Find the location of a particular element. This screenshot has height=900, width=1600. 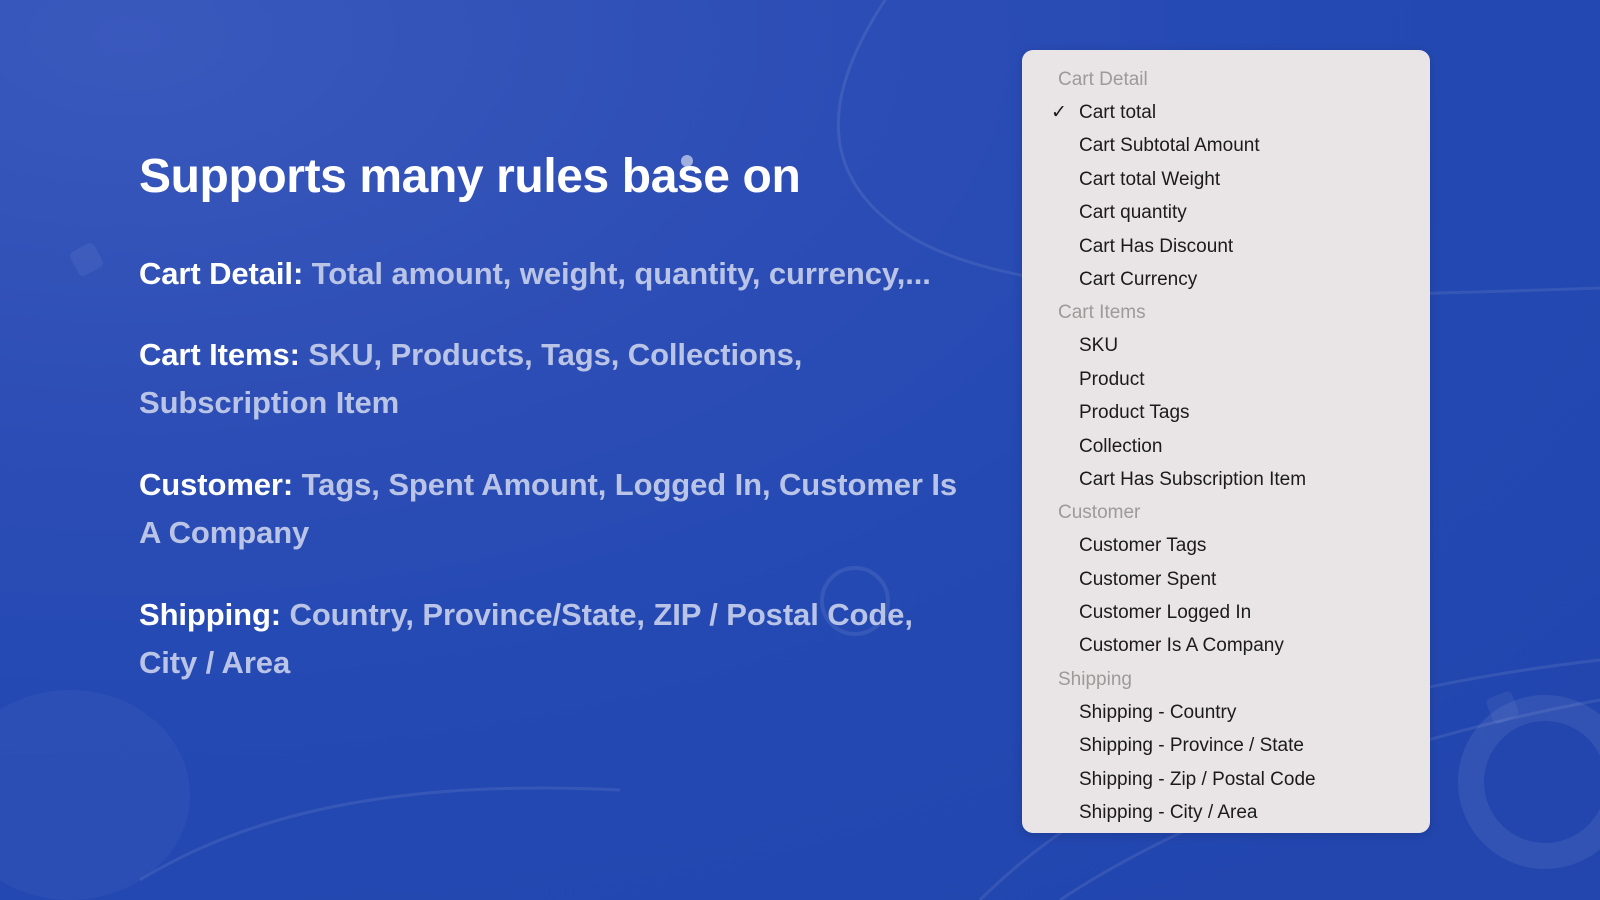

feature-label-customer: Customer: is located at coordinates (216, 484).